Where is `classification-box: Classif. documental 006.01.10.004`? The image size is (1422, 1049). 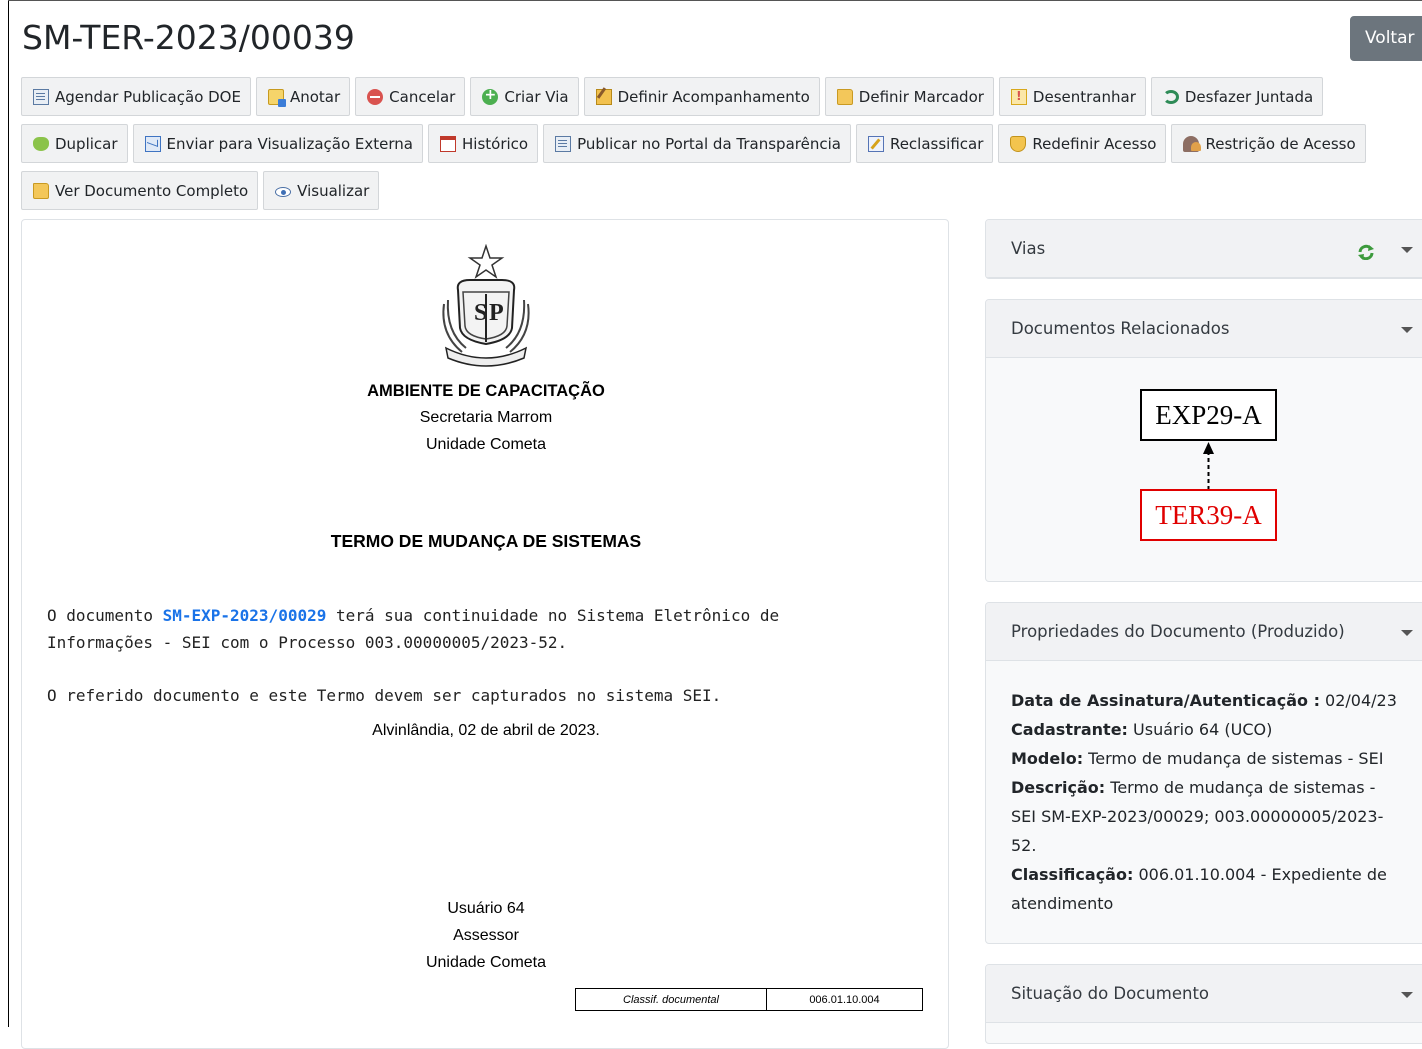
classification-box: Classif. documental 006.01.10.004 is located at coordinates (749, 999).